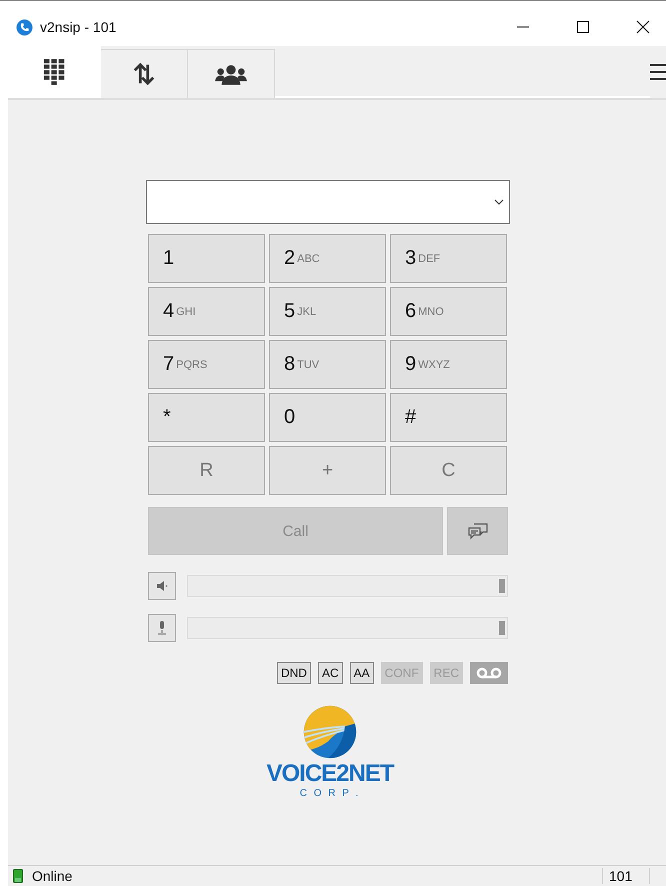  I want to click on speaker-button, so click(162, 586).